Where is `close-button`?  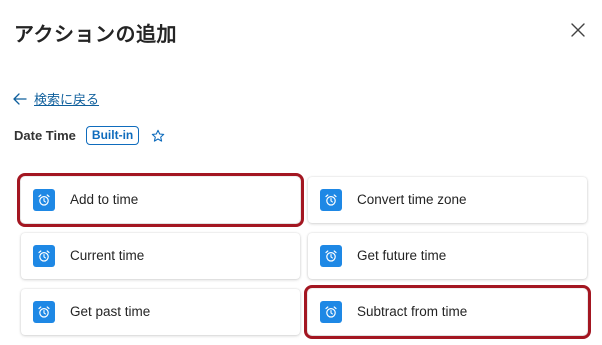
close-button is located at coordinates (578, 30).